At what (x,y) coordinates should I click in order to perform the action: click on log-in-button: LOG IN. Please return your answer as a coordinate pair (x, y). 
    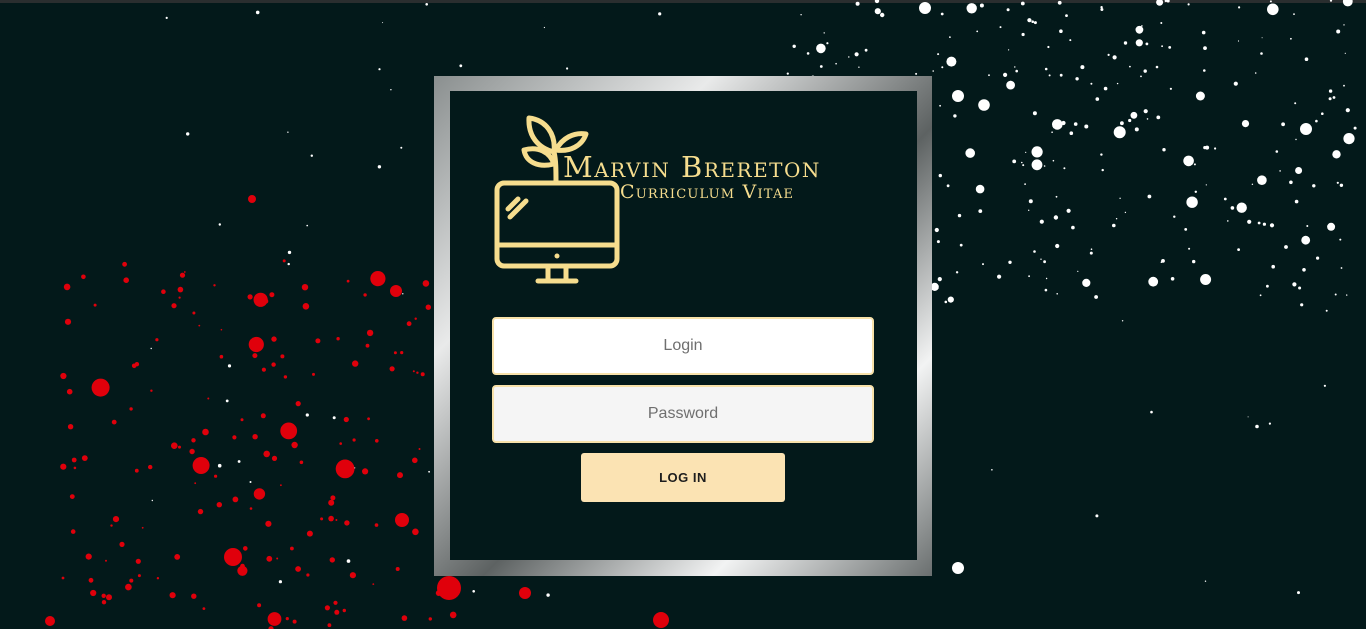
    Looking at the image, I should click on (683, 477).